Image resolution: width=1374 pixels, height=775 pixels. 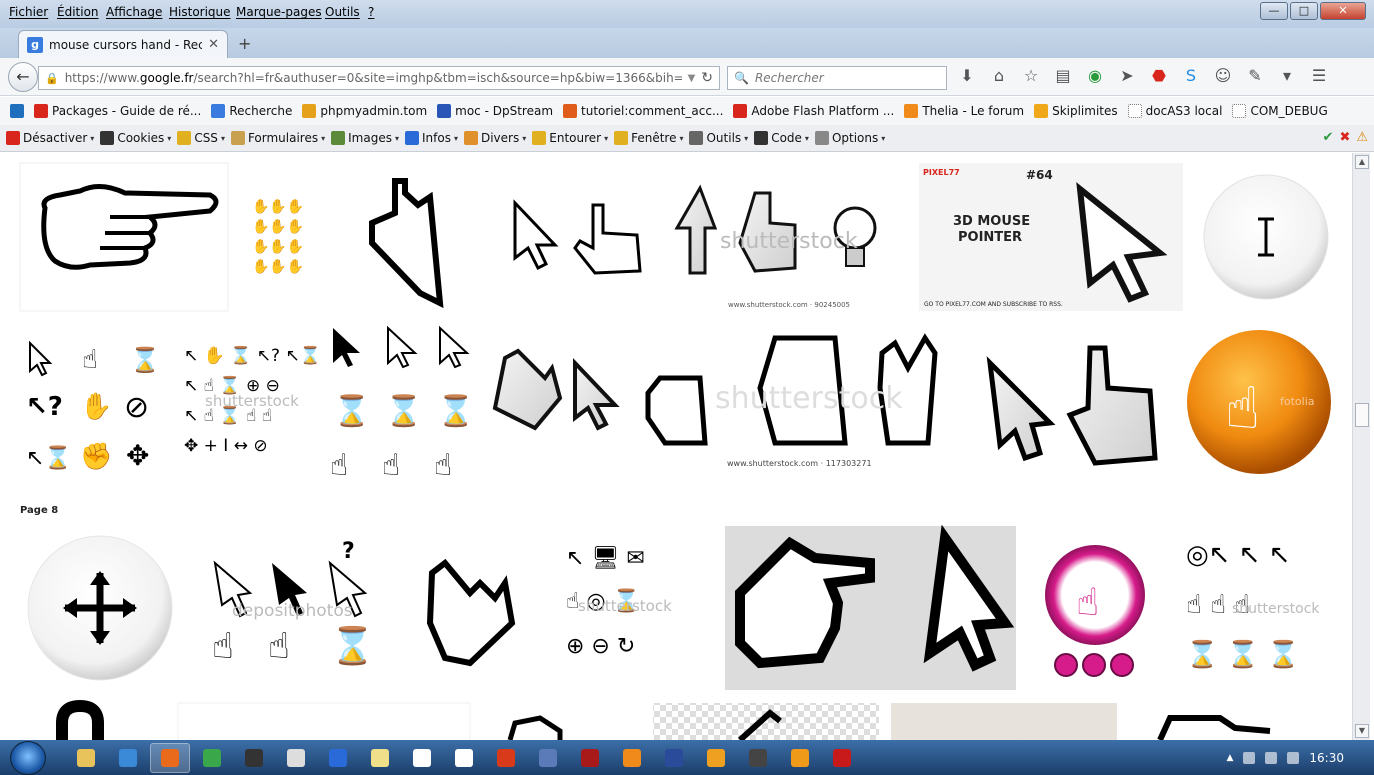 I want to click on menu-fichier: Fichier, so click(x=28, y=12).